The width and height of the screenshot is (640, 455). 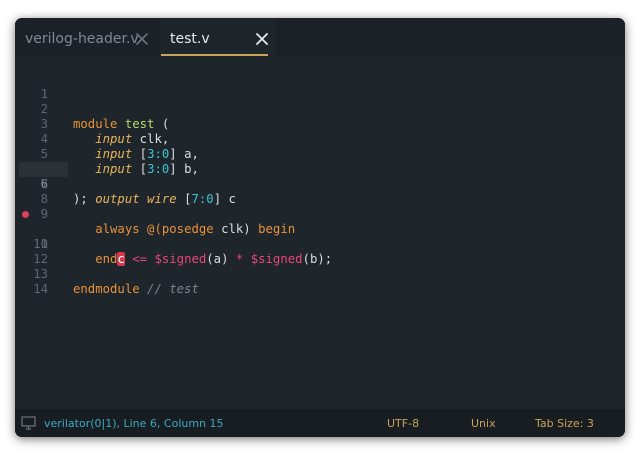 What do you see at coordinates (320, 37) in the screenshot?
I see `tab-bar: verilog-header.v test.v` at bounding box center [320, 37].